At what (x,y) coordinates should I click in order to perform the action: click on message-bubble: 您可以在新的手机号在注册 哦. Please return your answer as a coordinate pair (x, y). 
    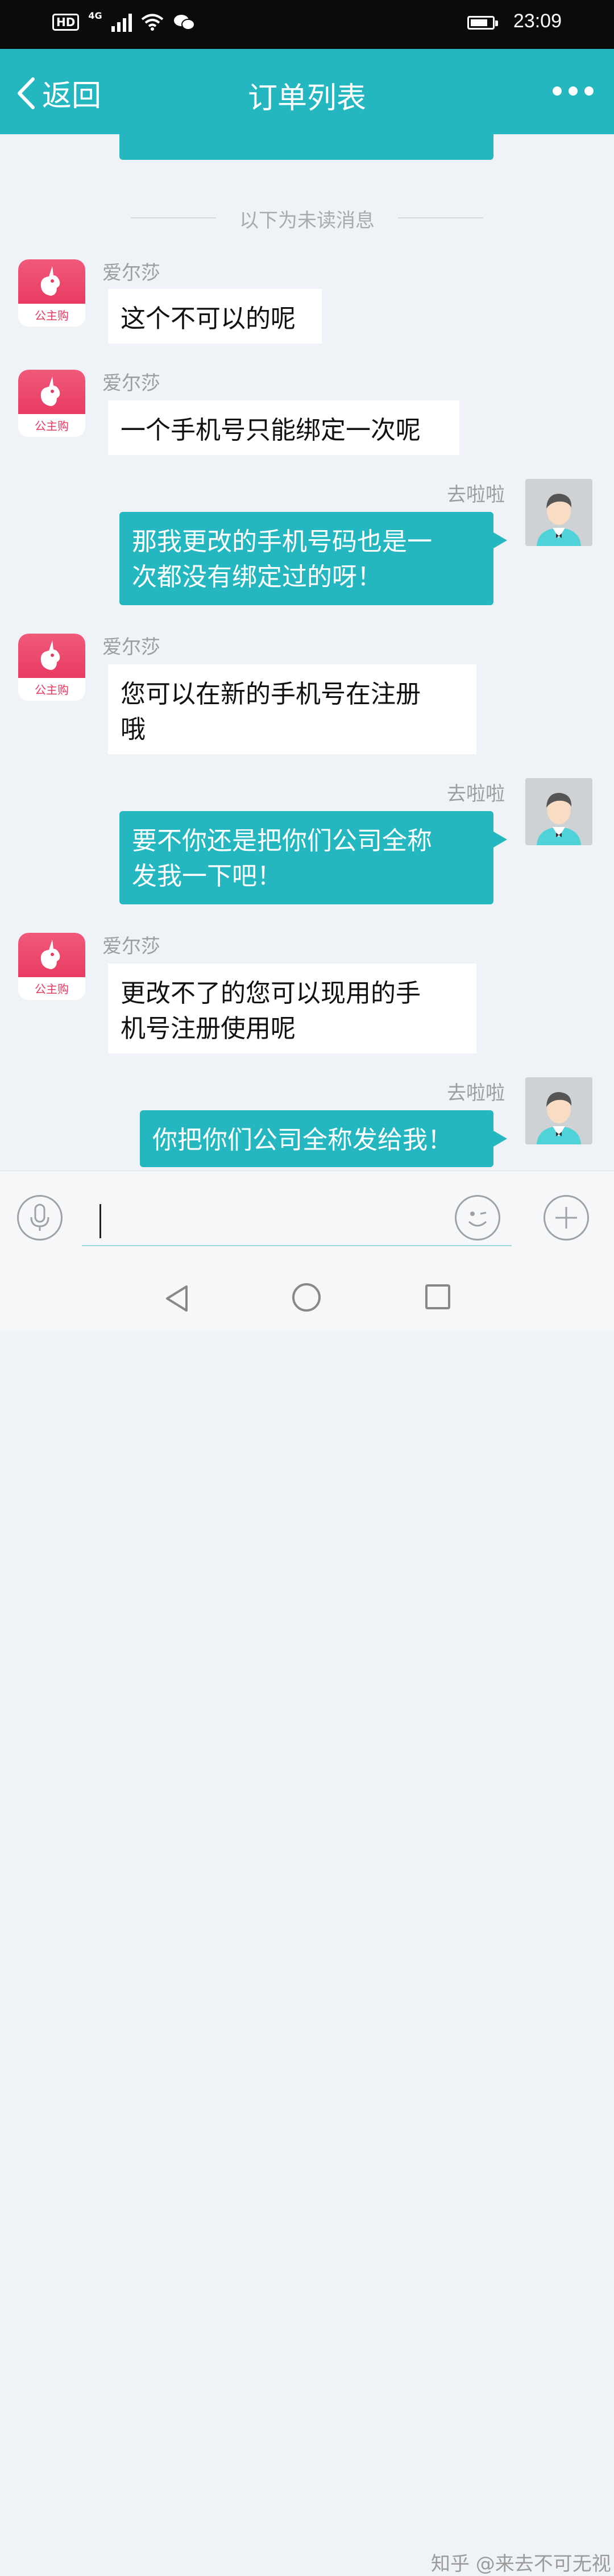
    Looking at the image, I should click on (292, 709).